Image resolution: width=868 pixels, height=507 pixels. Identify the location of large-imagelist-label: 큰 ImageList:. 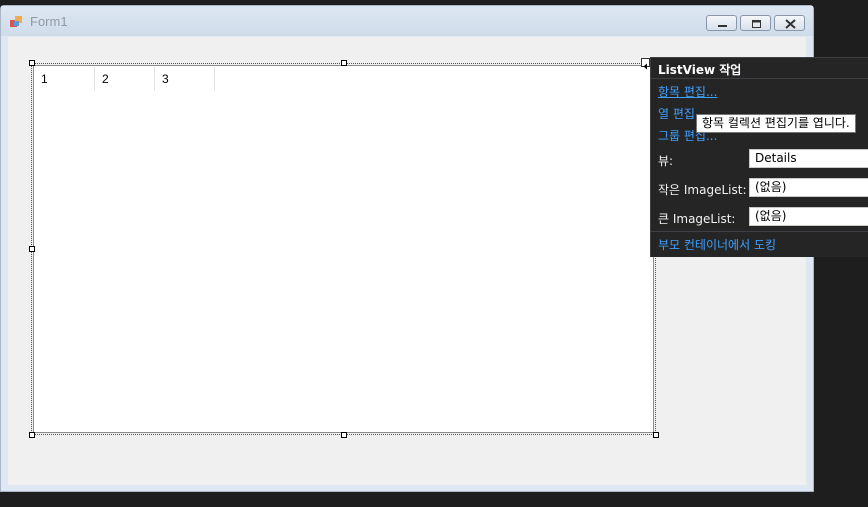
(697, 219).